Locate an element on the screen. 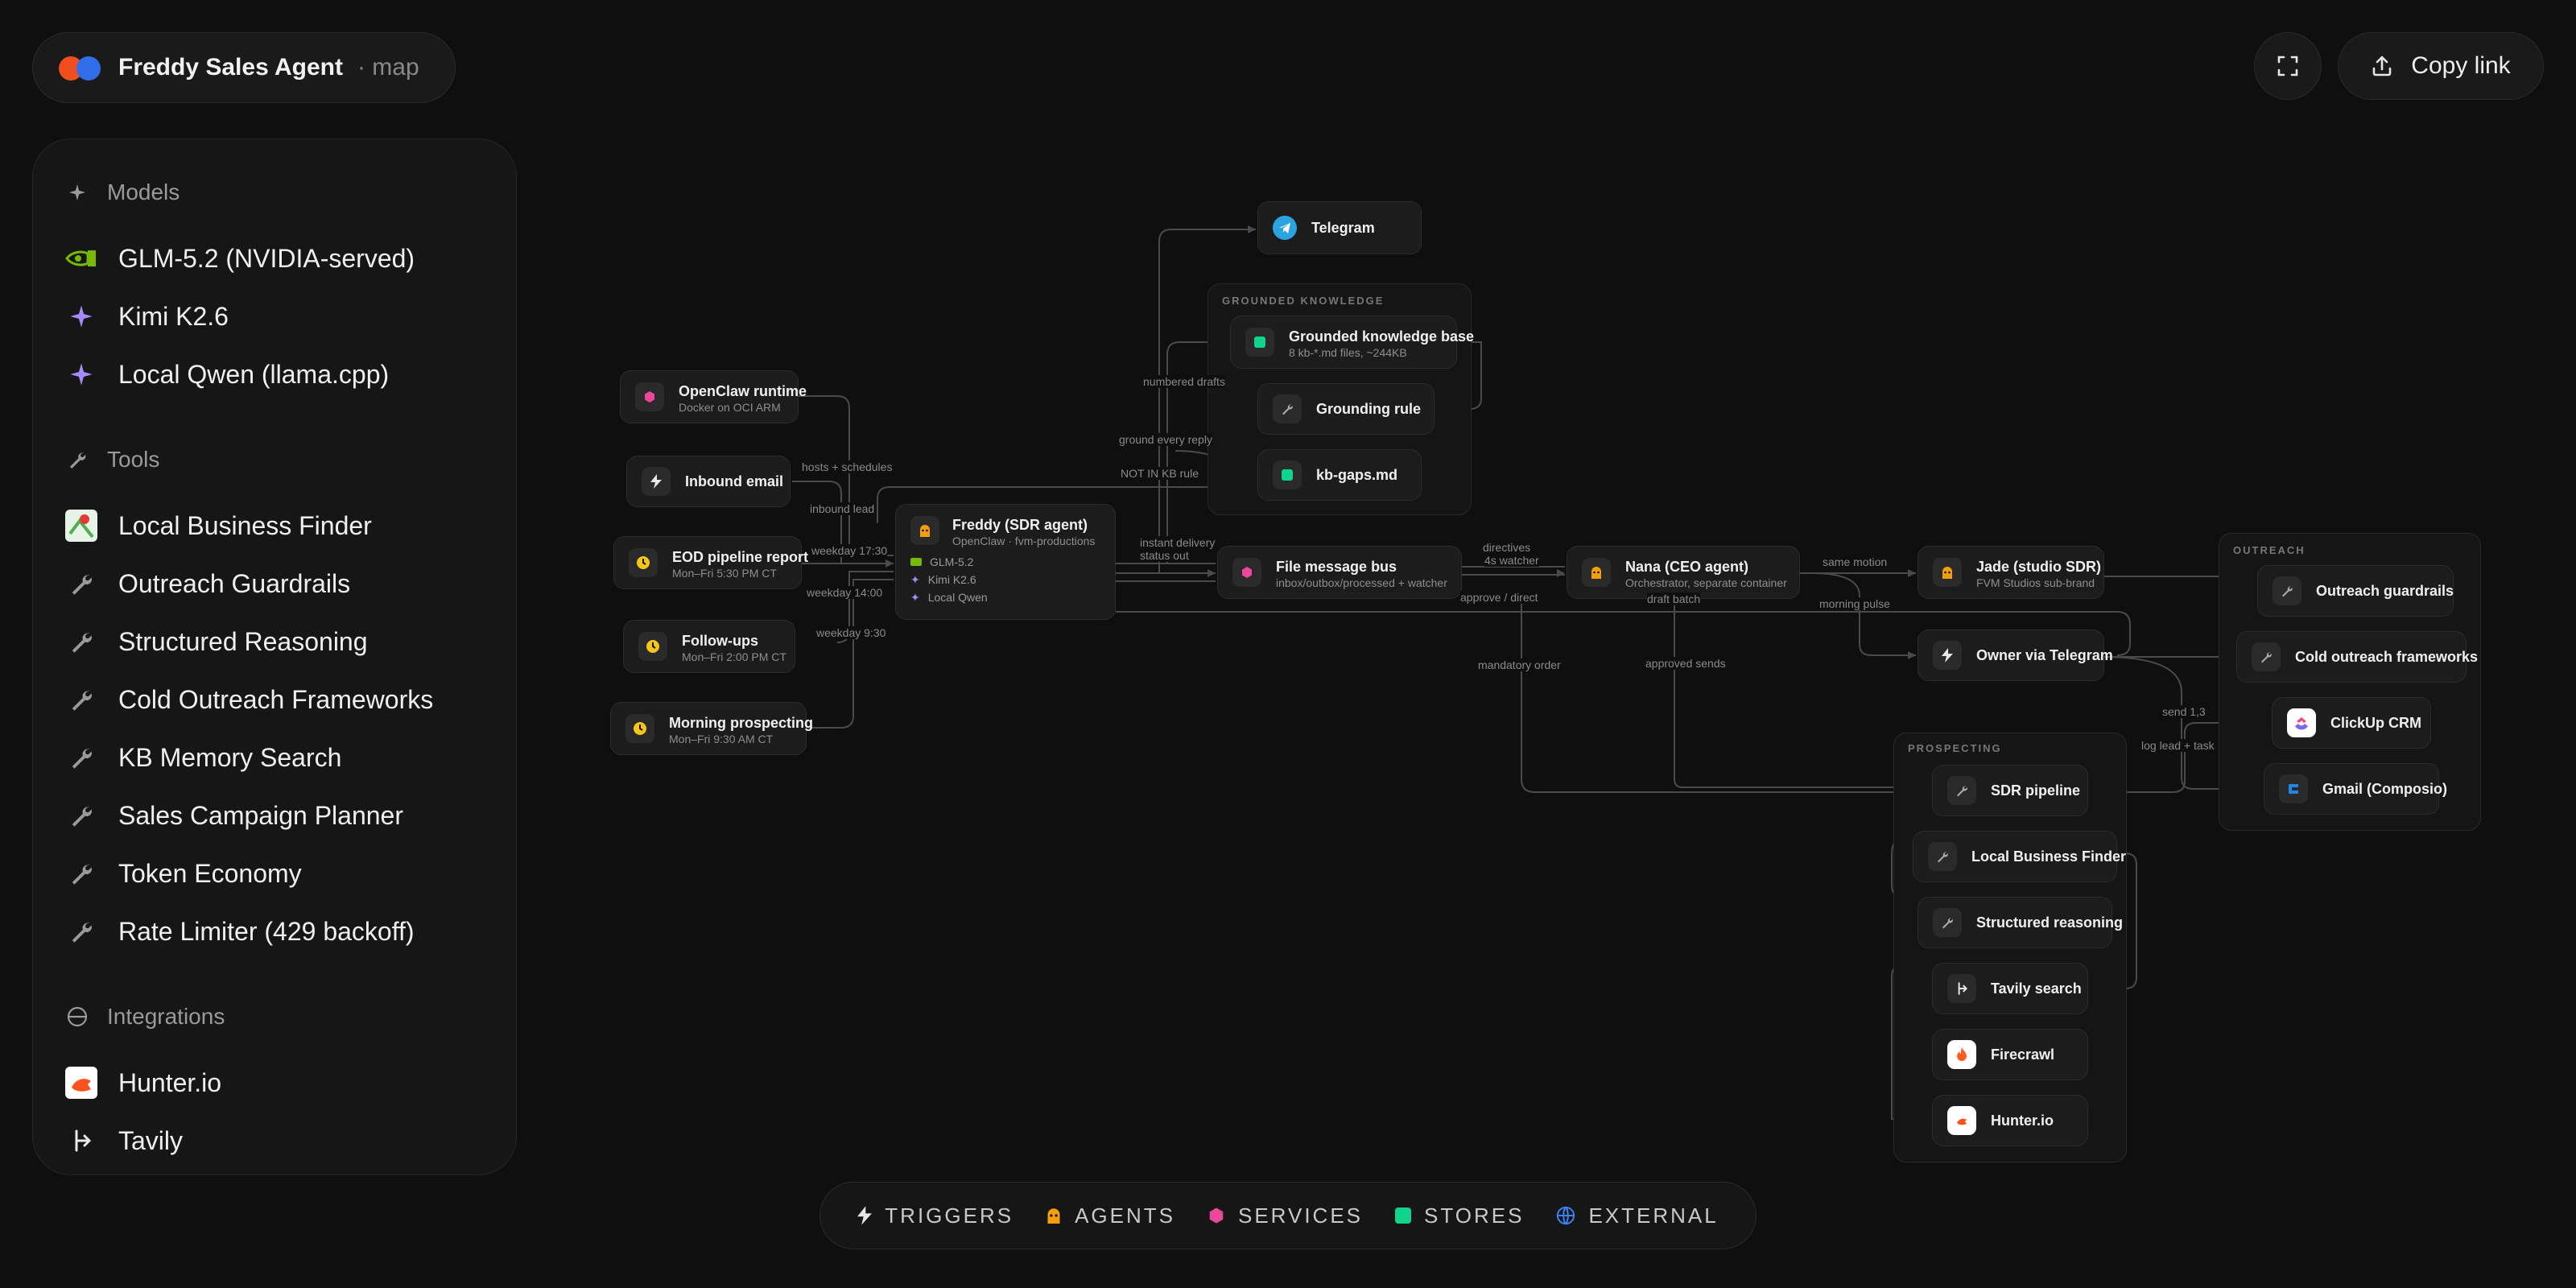 The image size is (2576, 1288). node-owner-telegram: Owner via Telegram is located at coordinates (2015, 655).